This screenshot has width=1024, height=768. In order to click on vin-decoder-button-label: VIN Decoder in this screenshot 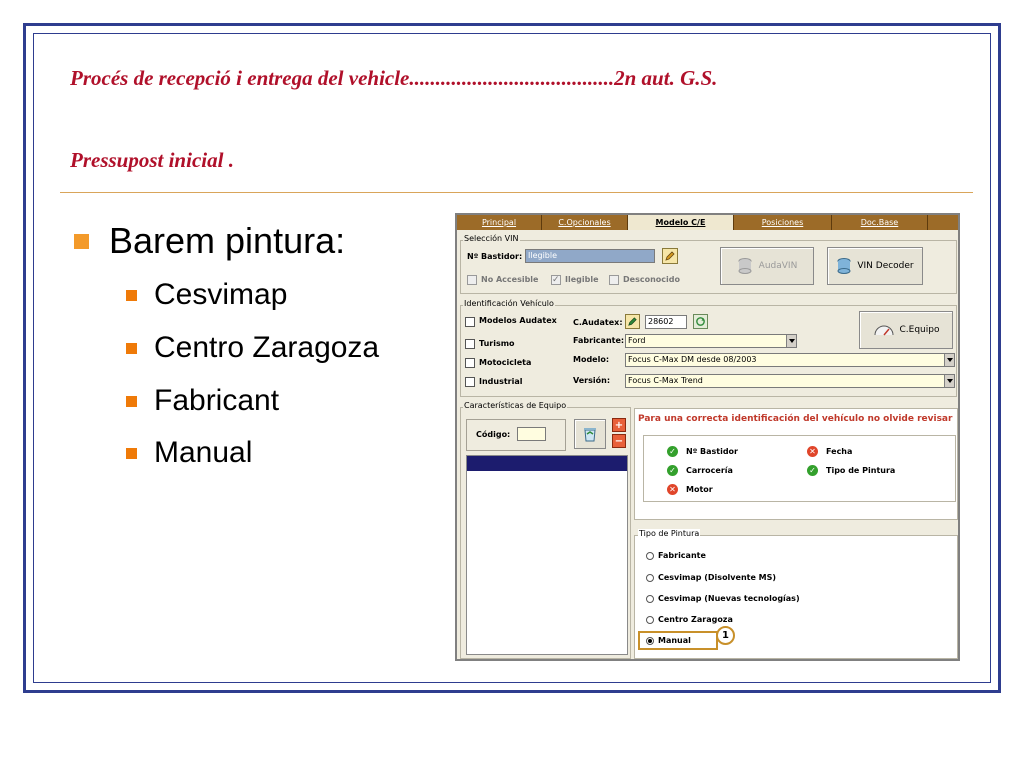, I will do `click(885, 266)`.